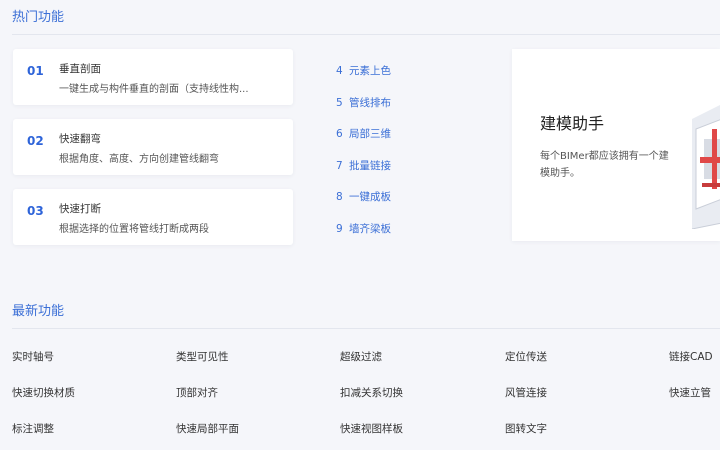 This screenshot has height=450, width=720. Describe the element at coordinates (370, 197) in the screenshot. I see `link-label: 一键成板` at that location.